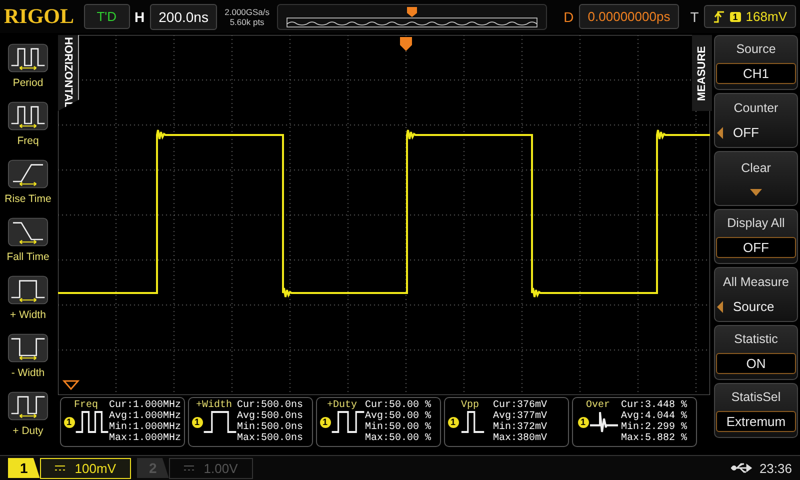 This screenshot has height=480, width=800. Describe the element at coordinates (28, 373) in the screenshot. I see `measure-label: - Width` at that location.